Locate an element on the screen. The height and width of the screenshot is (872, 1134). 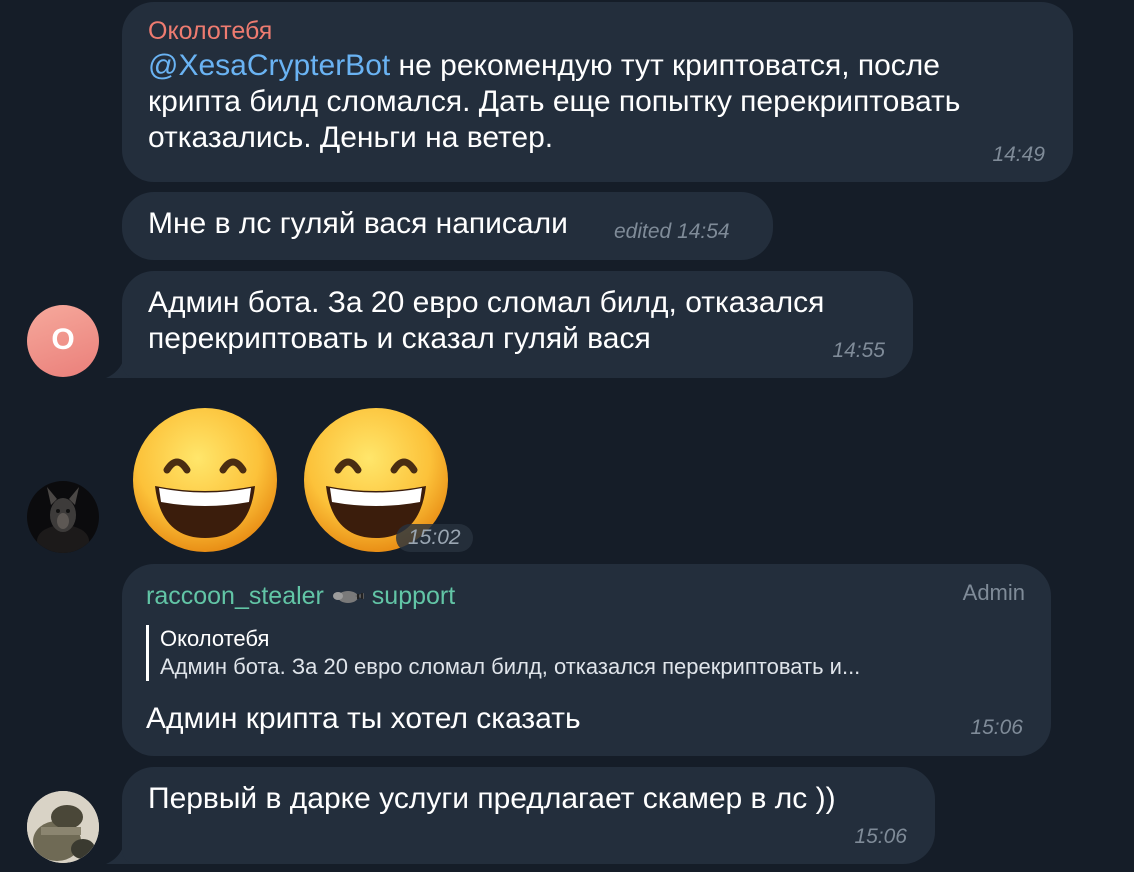
emoji-time: 15:02 is located at coordinates (434, 538).